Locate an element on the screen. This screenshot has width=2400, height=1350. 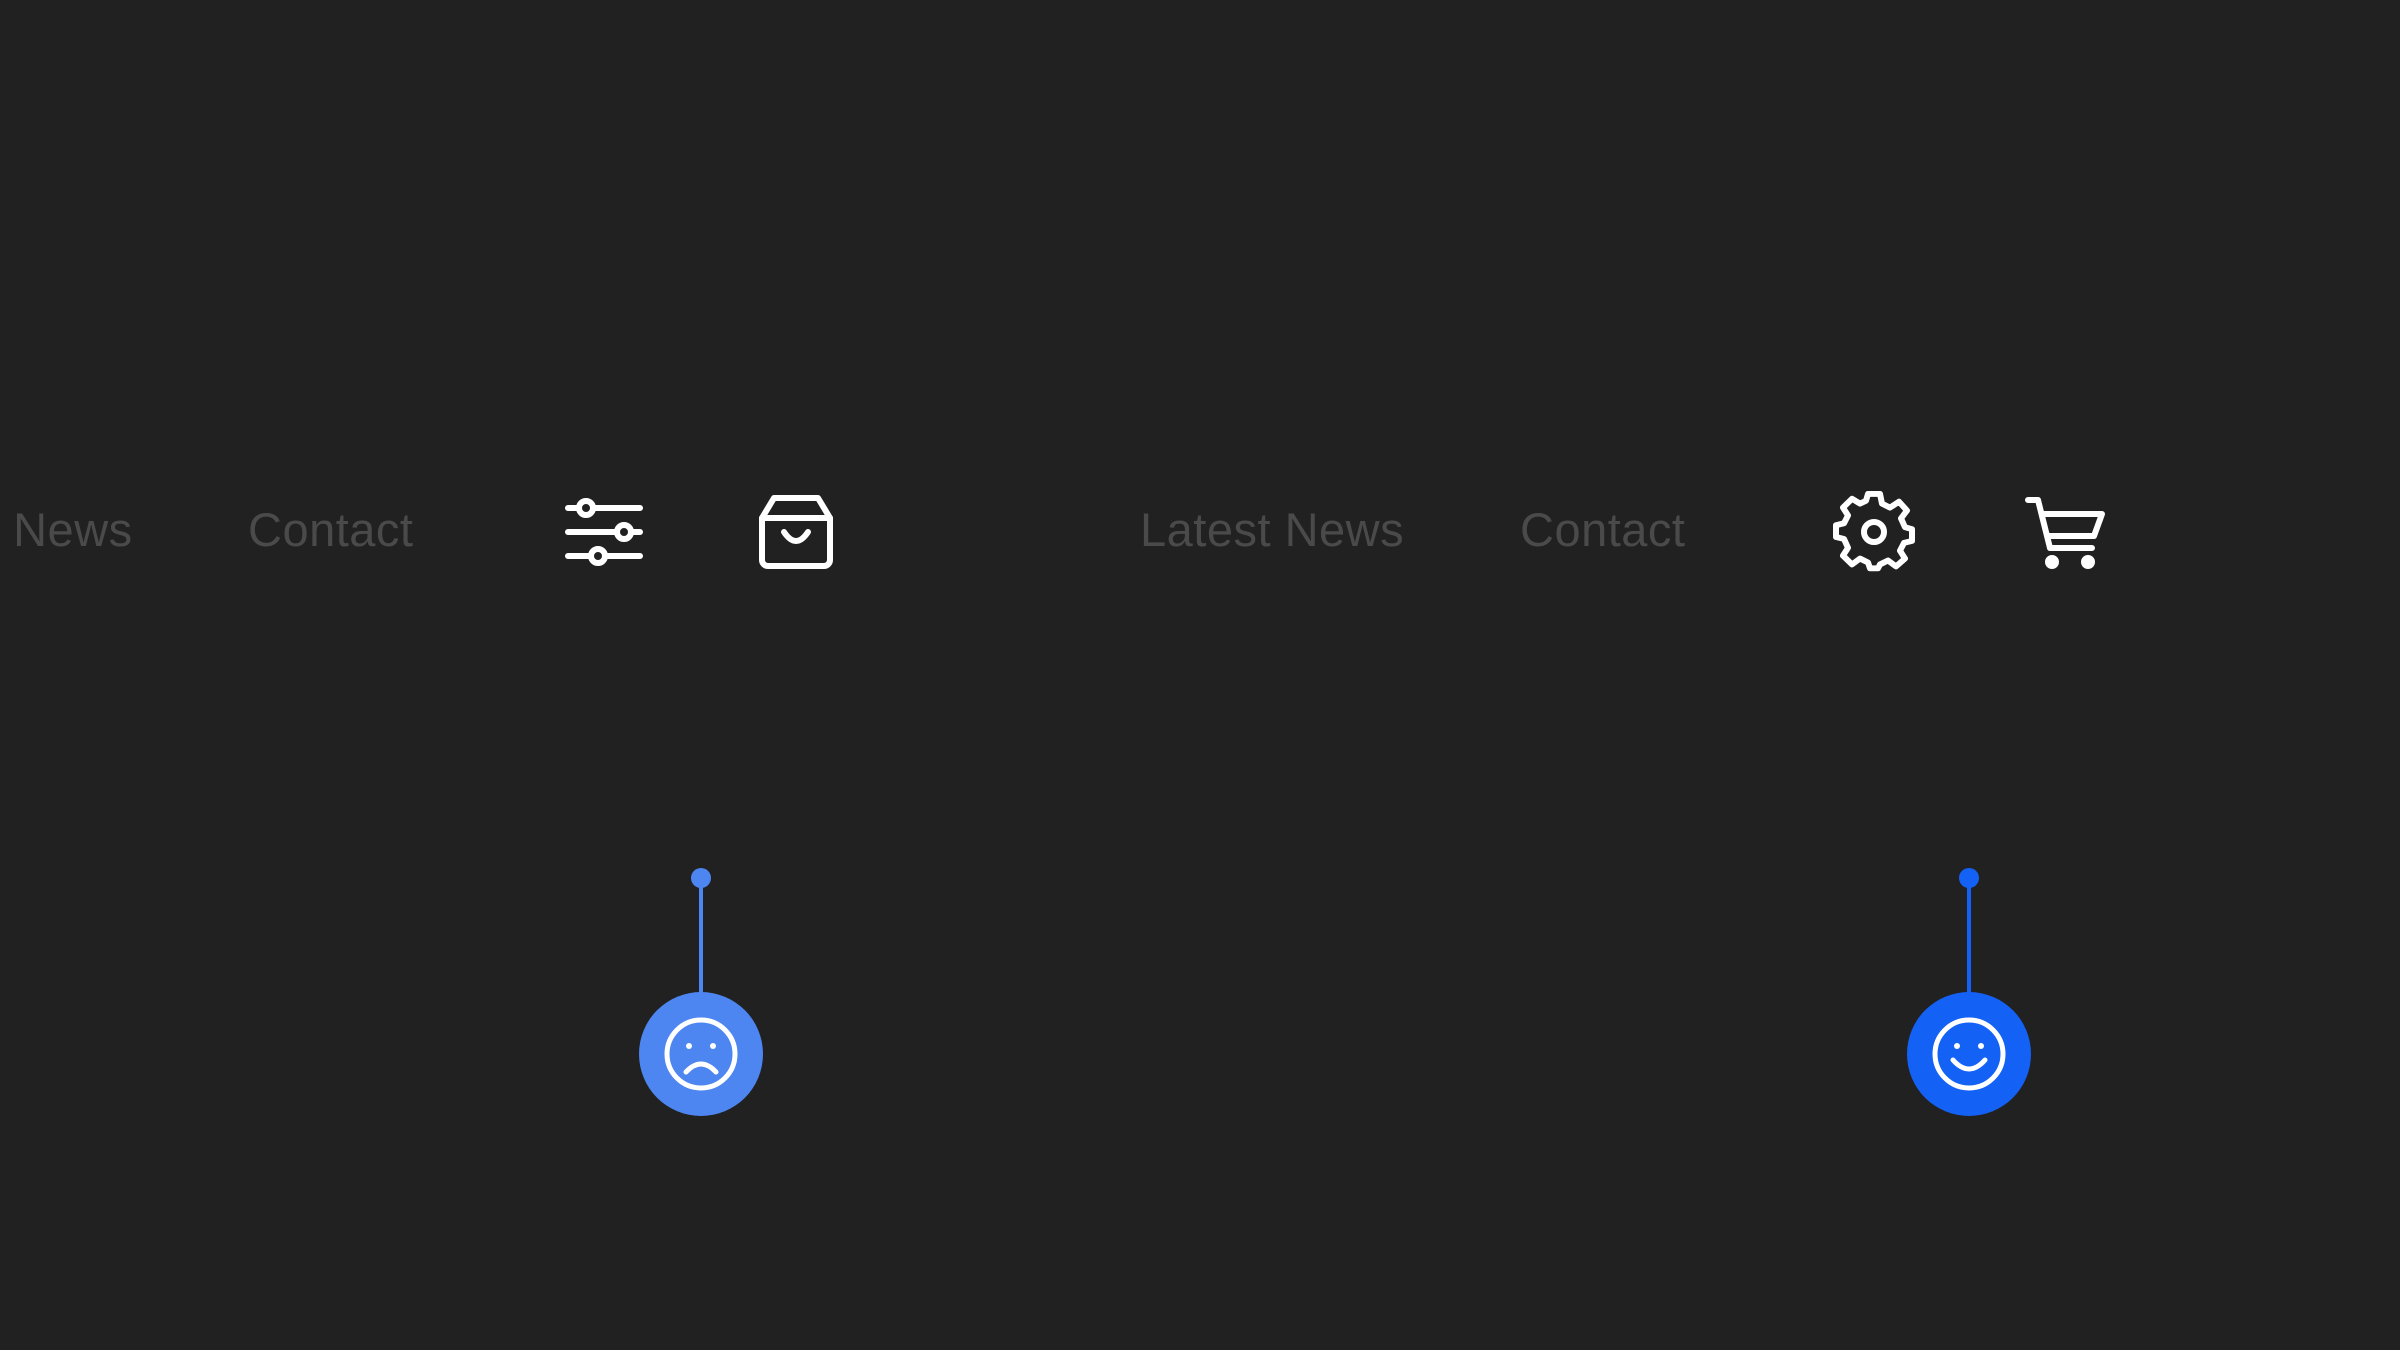
shopping-cart-icon is located at coordinates (2065, 533).